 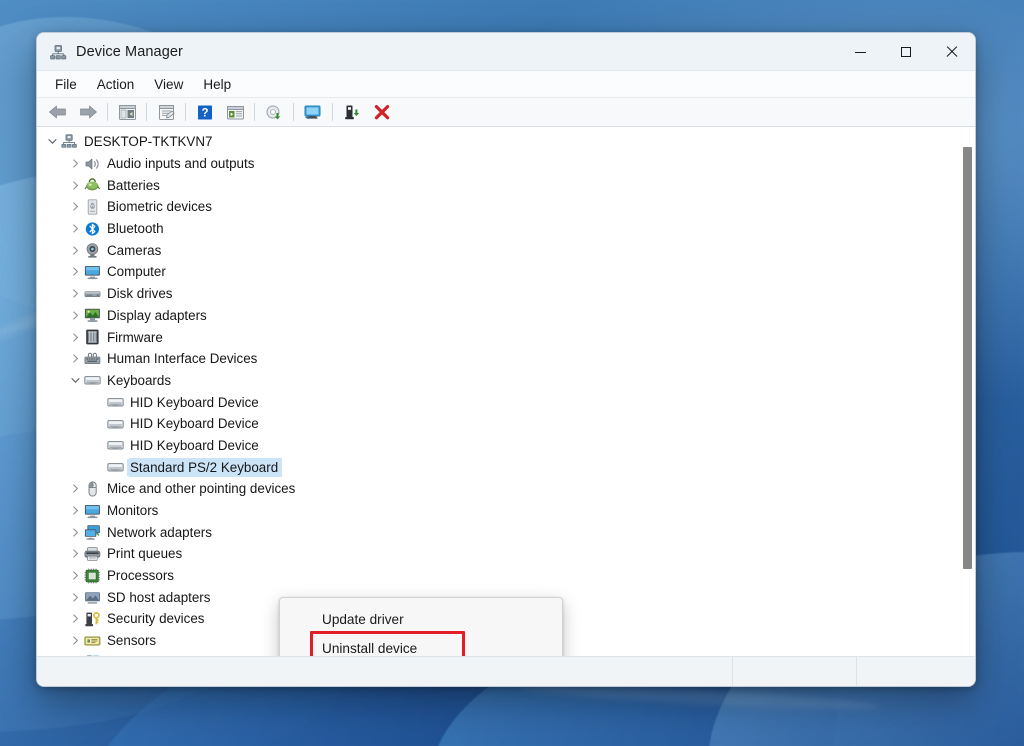 What do you see at coordinates (66, 84) in the screenshot?
I see `menu-item-file: File` at bounding box center [66, 84].